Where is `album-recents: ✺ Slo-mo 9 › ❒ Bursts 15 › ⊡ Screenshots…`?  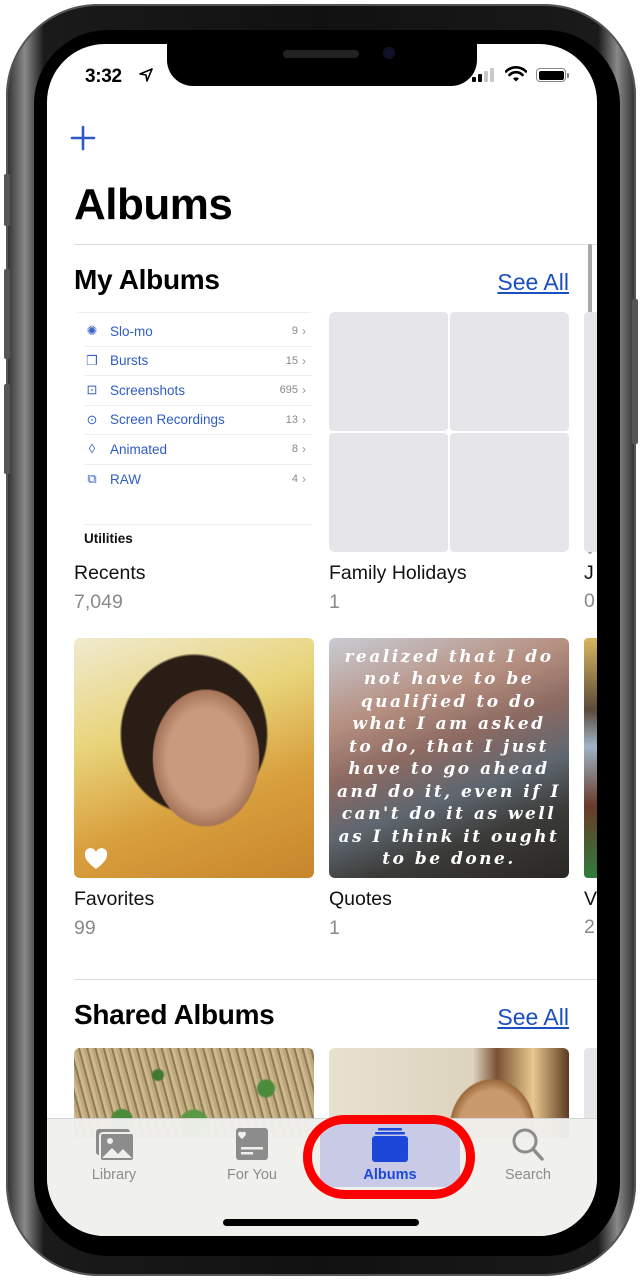 album-recents: ✺ Slo-mo 9 › ❒ Bursts 15 › ⊡ Screenshots… is located at coordinates (194, 463).